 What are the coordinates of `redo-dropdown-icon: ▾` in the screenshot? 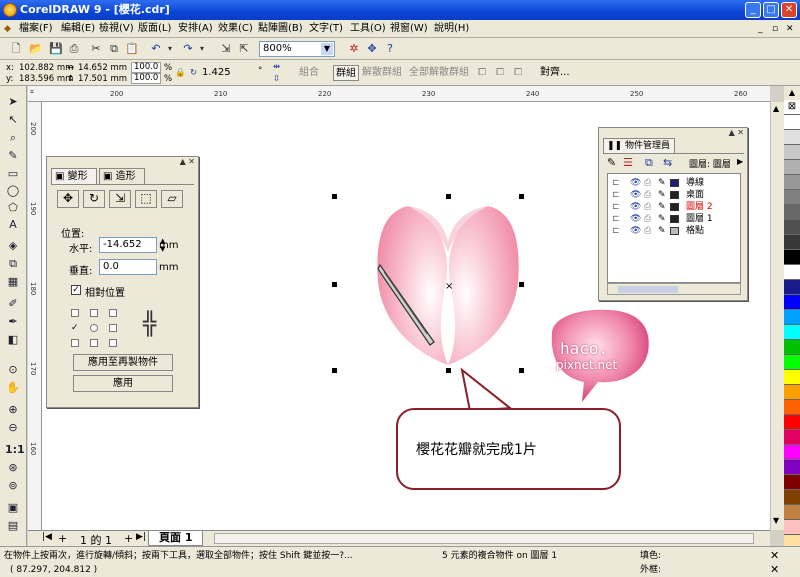 It's located at (202, 49).